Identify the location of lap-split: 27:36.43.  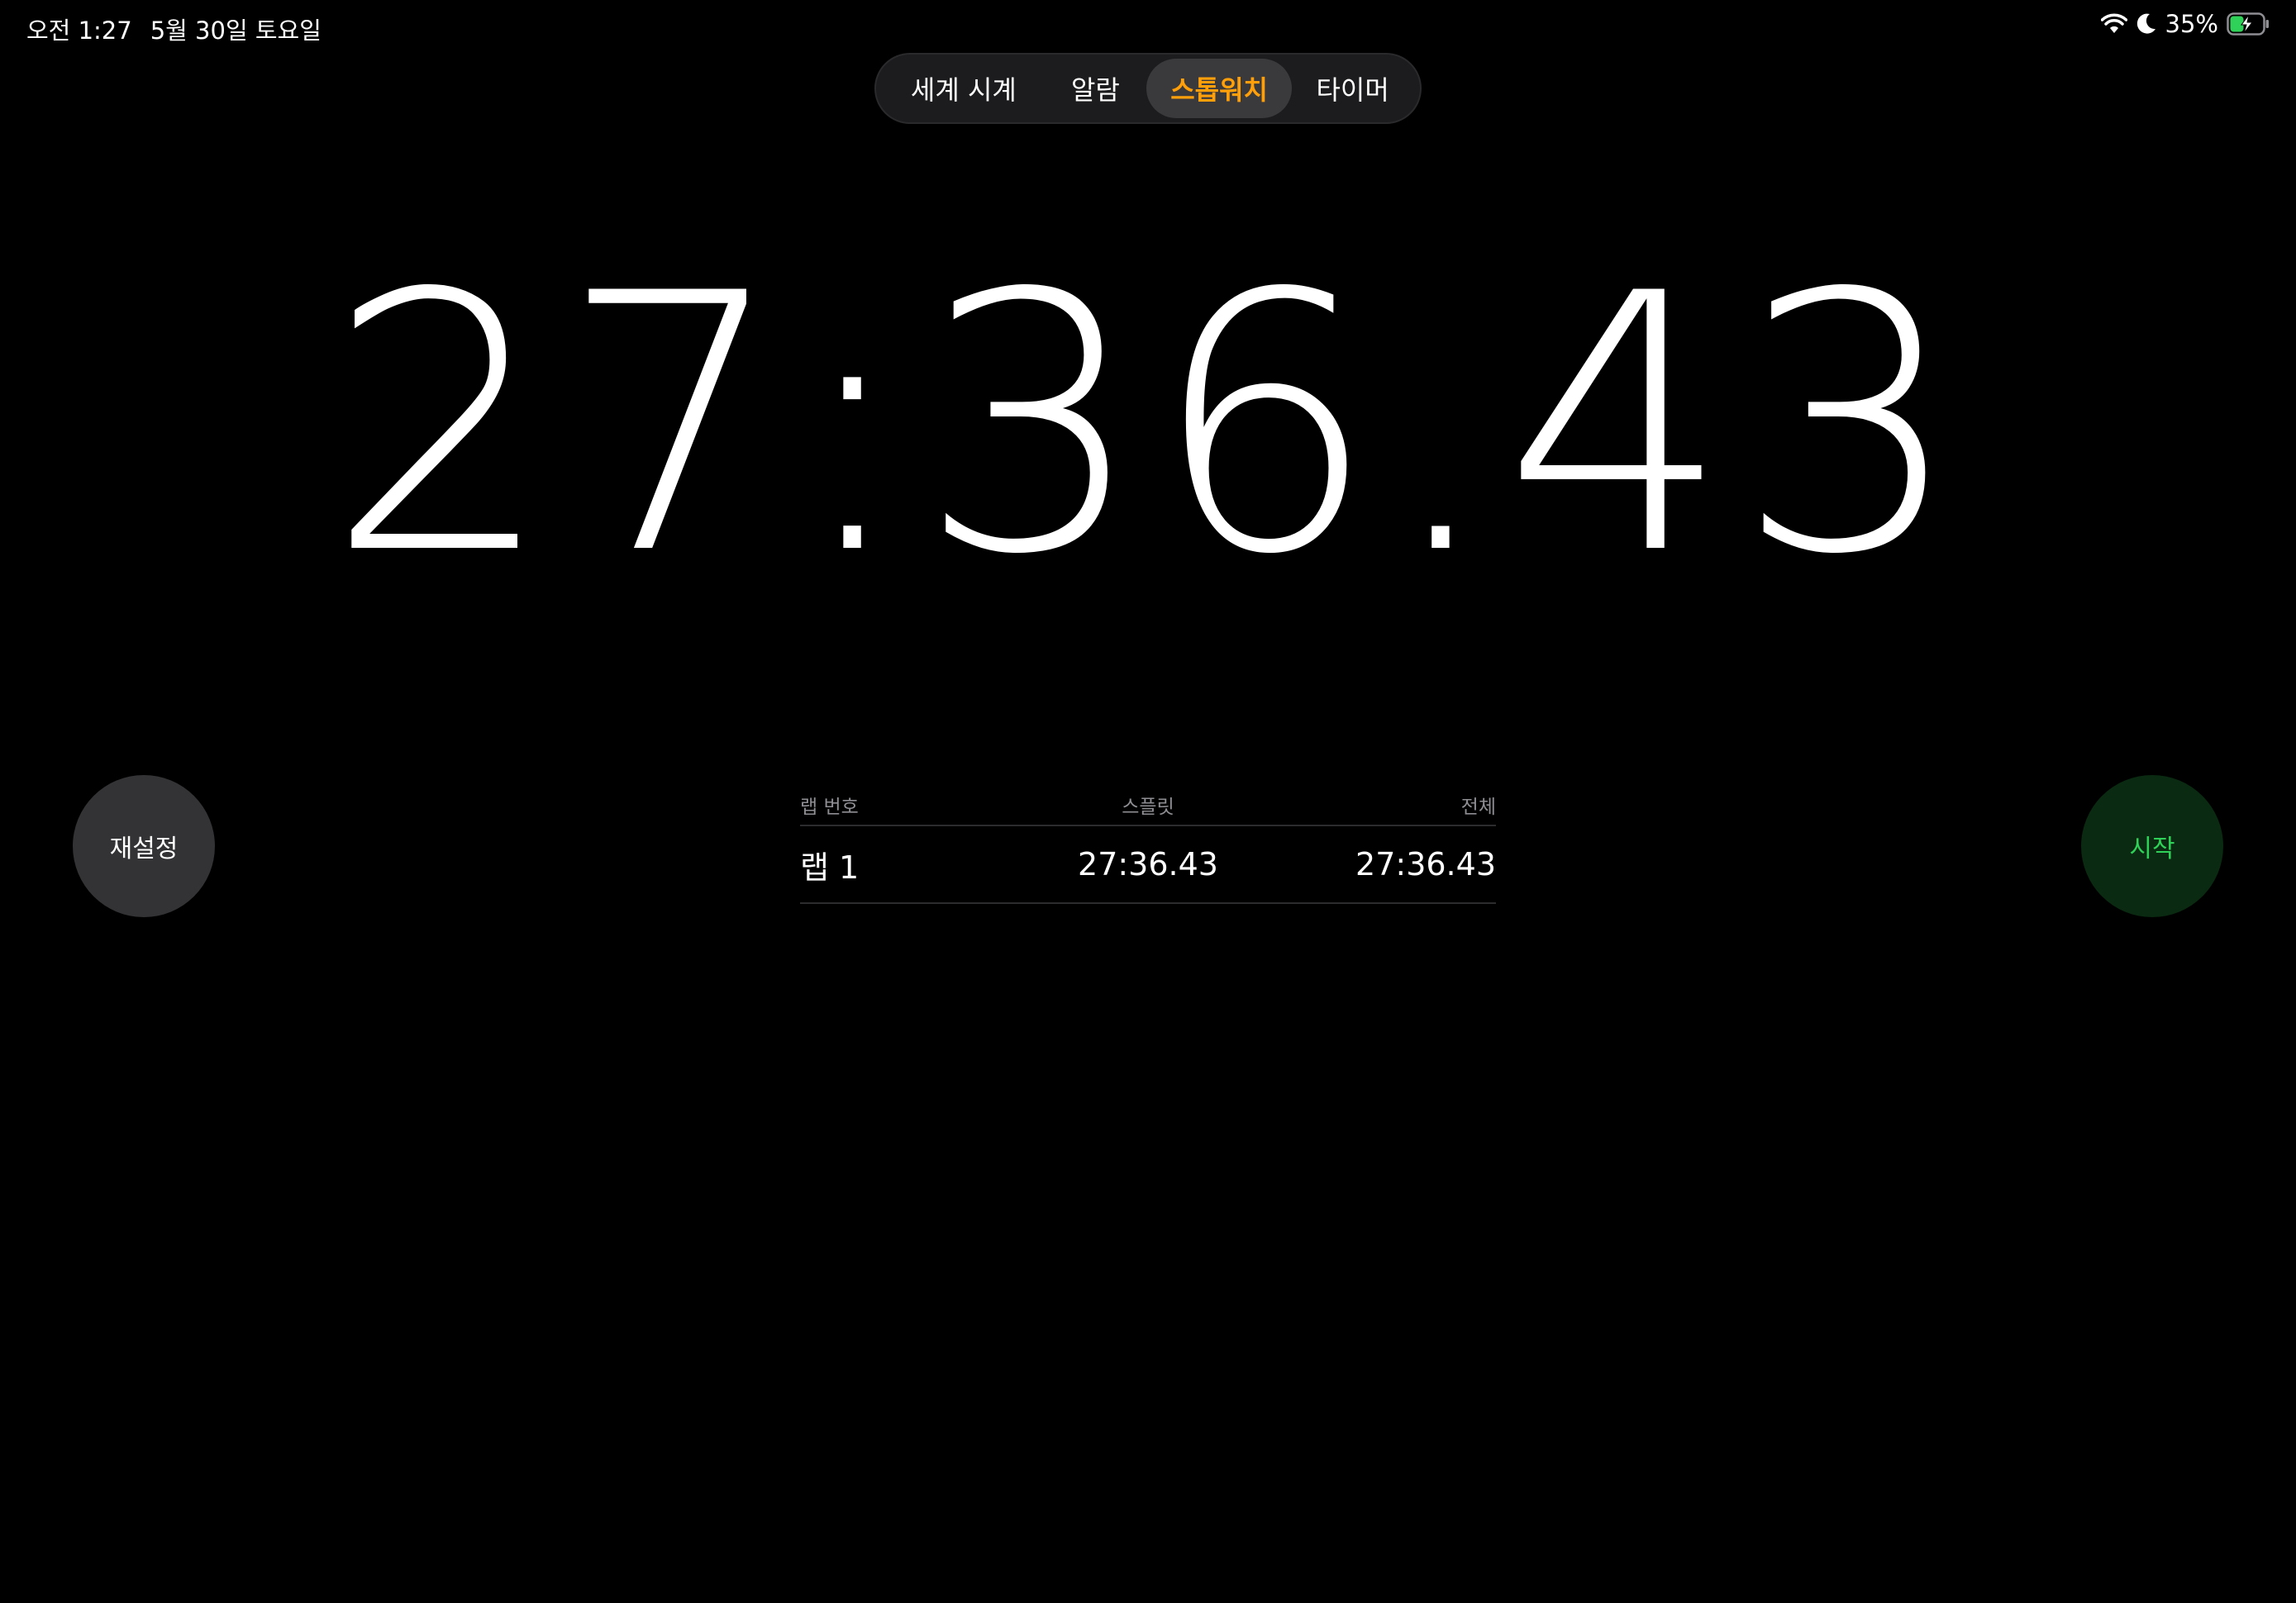
(1148, 864).